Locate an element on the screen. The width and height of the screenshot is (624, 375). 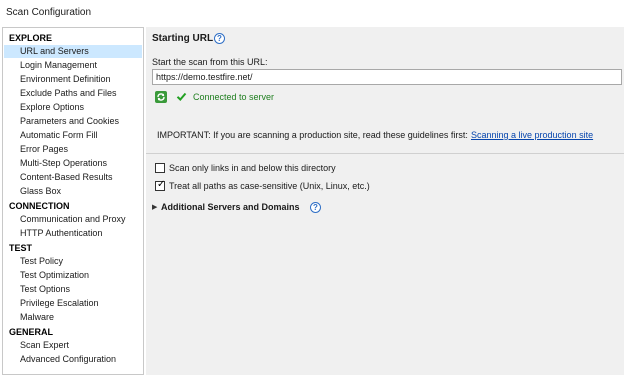
refresh-connection-button is located at coordinates (161, 97).